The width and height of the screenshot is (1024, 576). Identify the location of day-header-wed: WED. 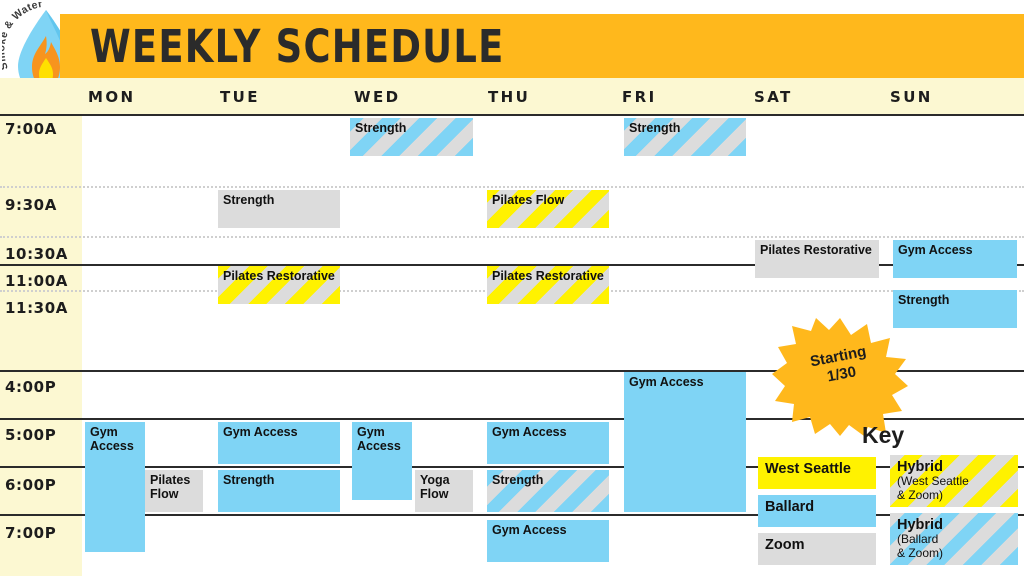
(377, 97).